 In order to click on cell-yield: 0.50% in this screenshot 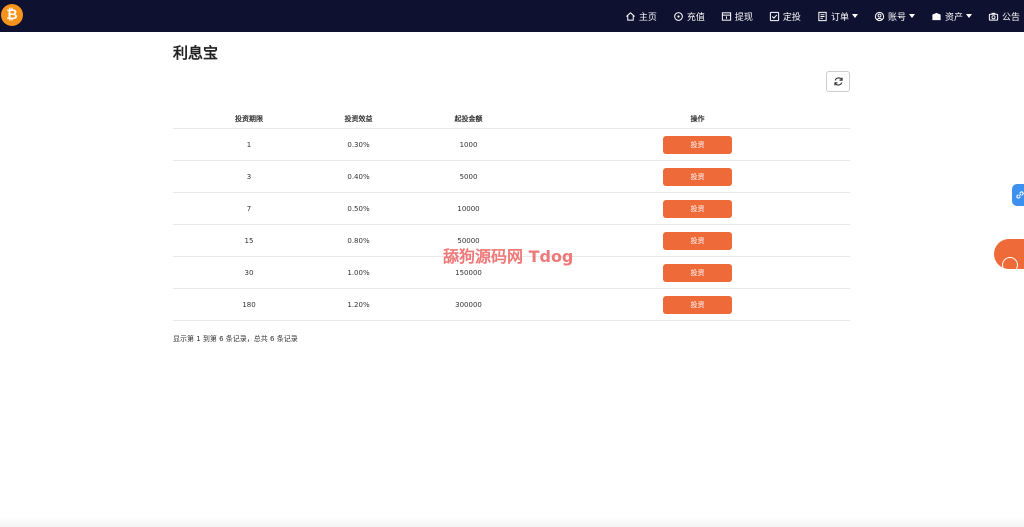, I will do `click(358, 208)`.